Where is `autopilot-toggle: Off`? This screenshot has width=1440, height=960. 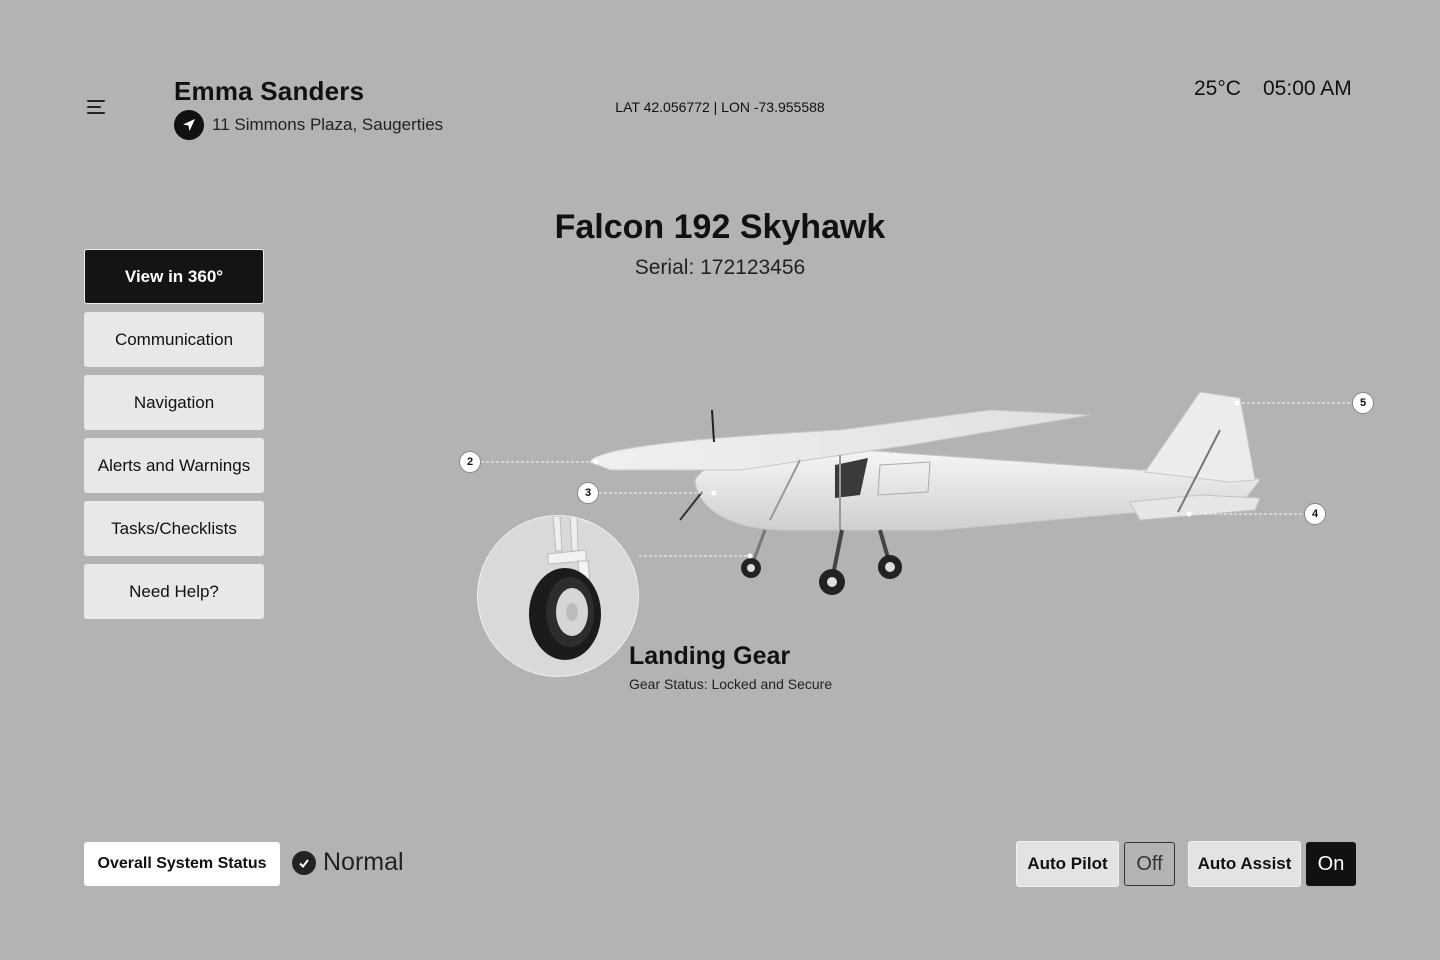
autopilot-toggle: Off is located at coordinates (1149, 864).